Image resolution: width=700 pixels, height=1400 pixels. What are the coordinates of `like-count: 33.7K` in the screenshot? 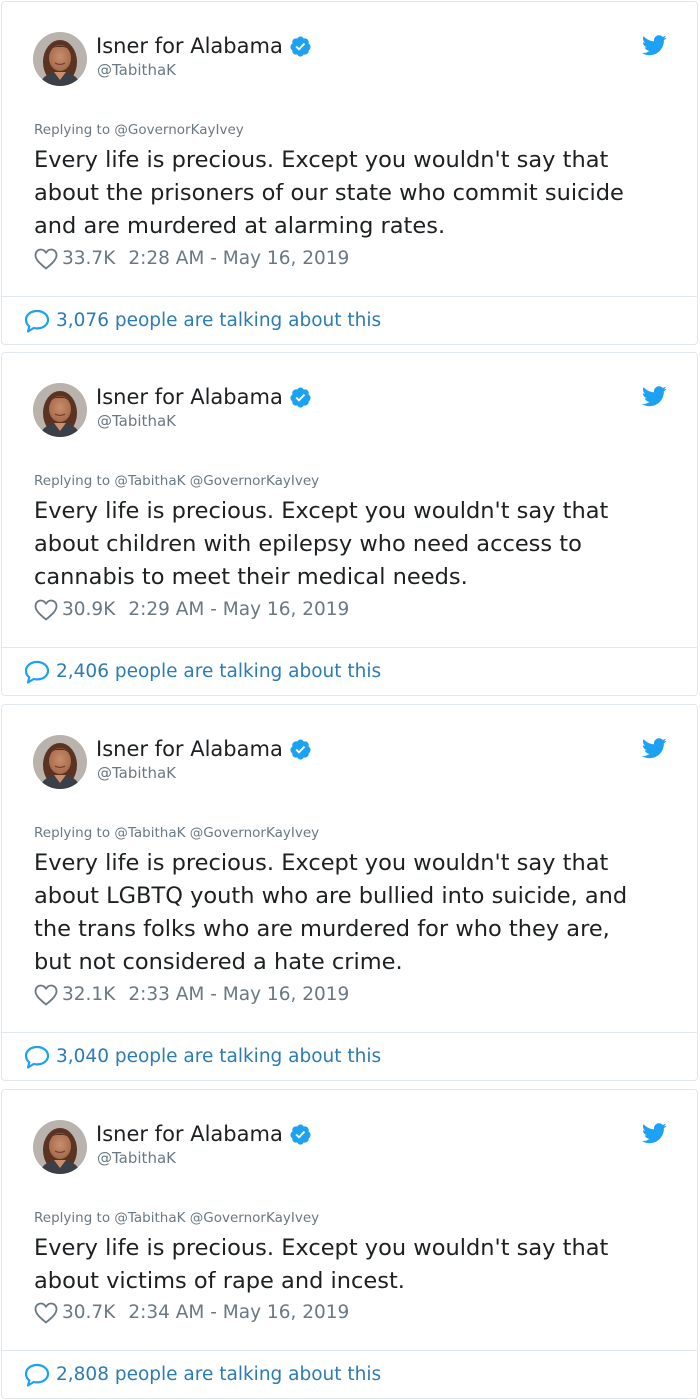 It's located at (88, 259).